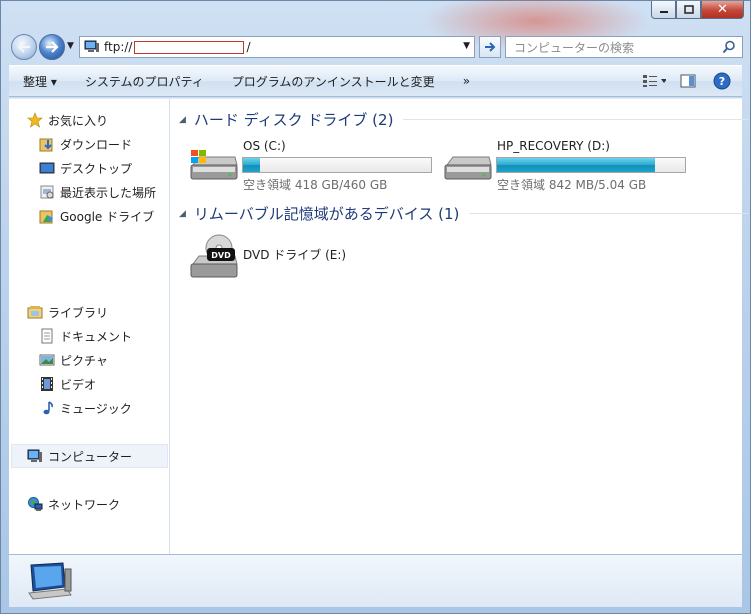 Image resolution: width=751 pixels, height=614 pixels. I want to click on help-button: ?, so click(722, 81).